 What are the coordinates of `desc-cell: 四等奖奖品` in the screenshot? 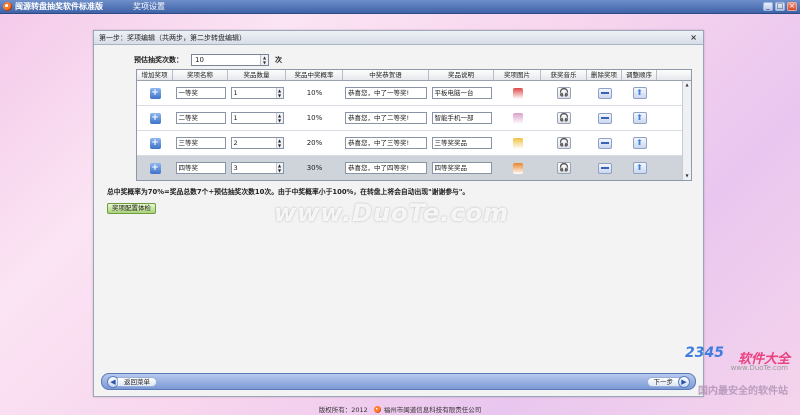 It's located at (461, 168).